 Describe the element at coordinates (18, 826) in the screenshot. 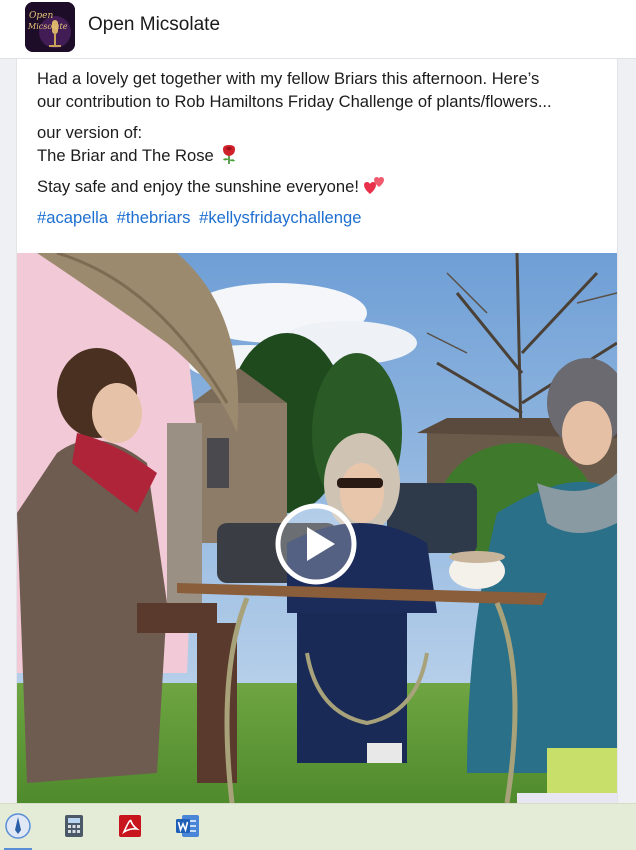

I see `pen-icon` at that location.